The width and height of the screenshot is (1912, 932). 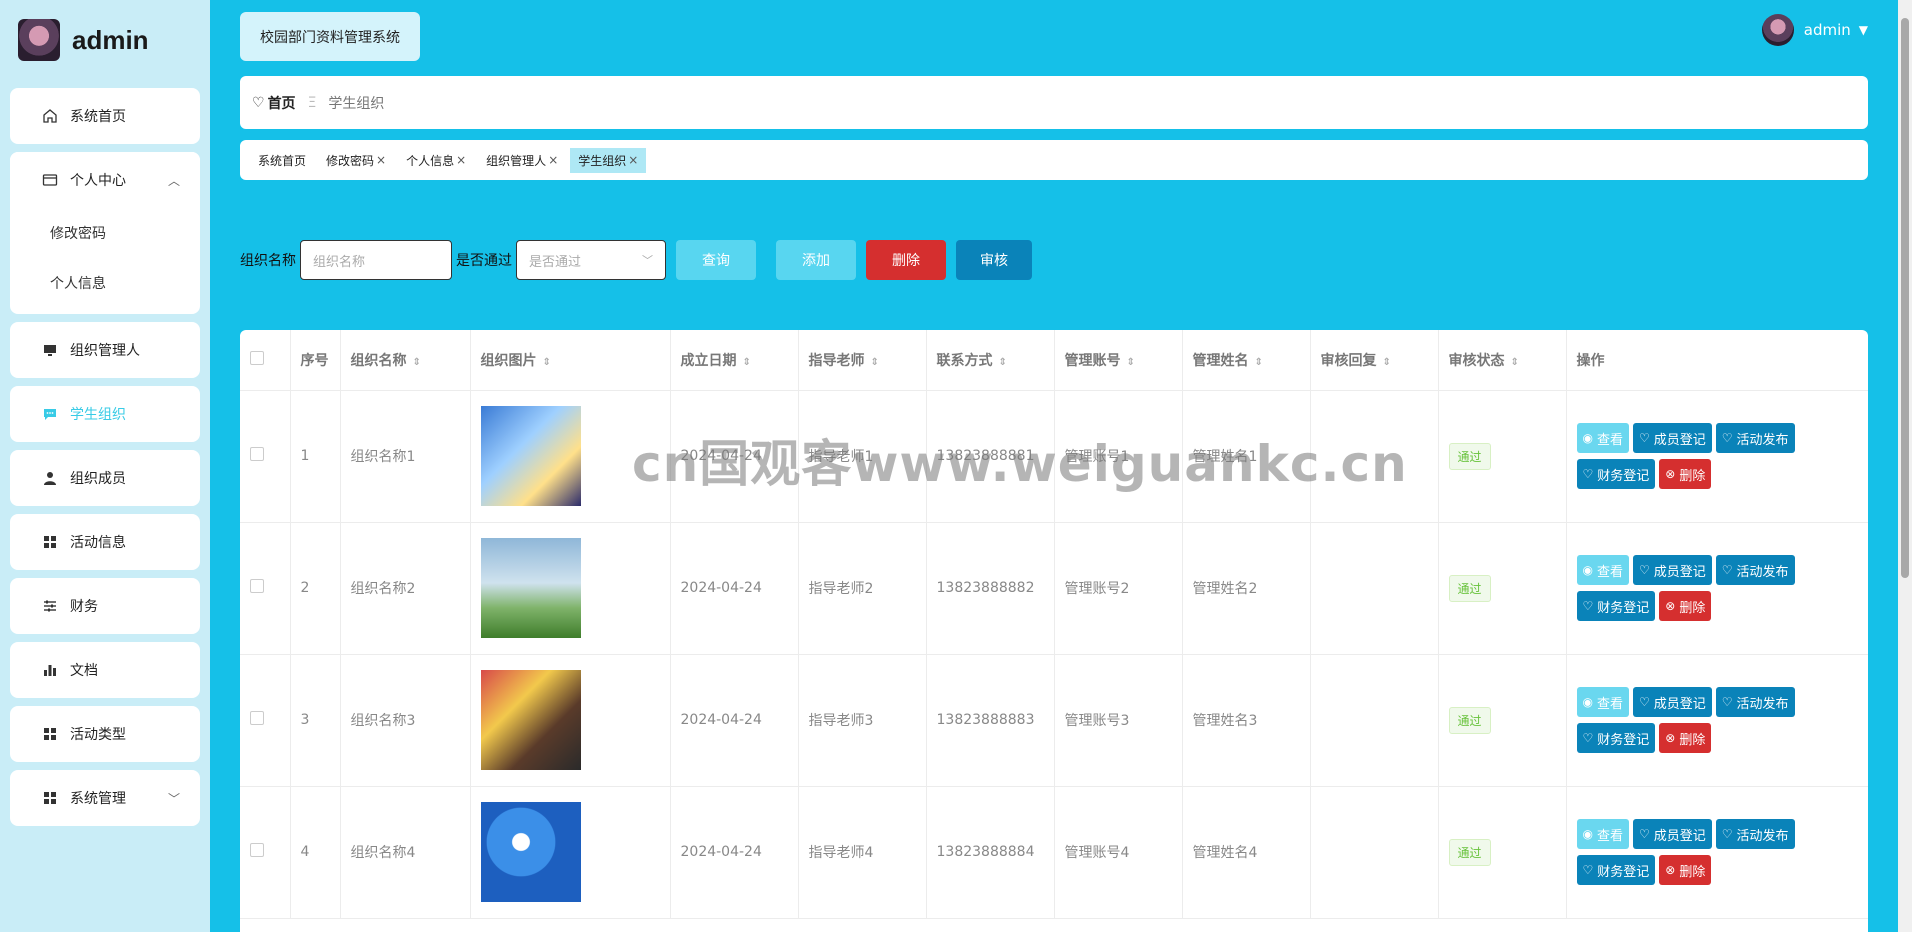 I want to click on finance-label: 财务登记, so click(x=1623, y=608).